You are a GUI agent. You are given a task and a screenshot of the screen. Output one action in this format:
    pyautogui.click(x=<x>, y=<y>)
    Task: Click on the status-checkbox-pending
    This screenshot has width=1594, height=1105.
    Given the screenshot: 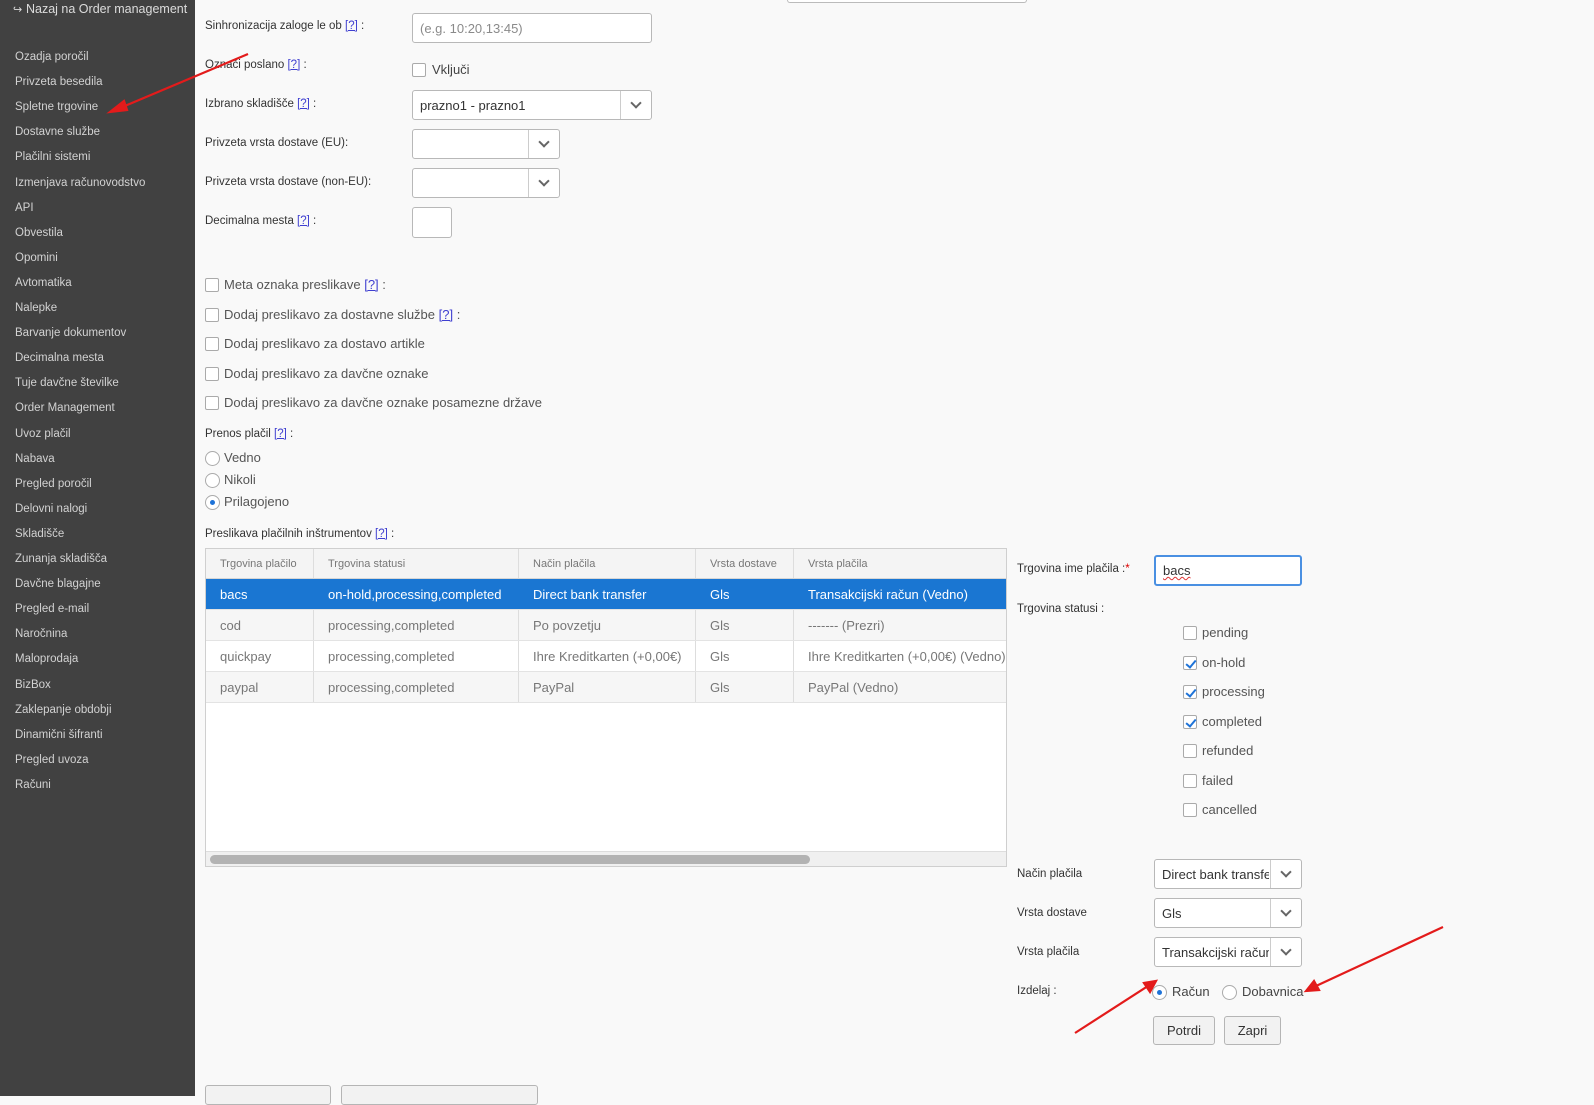 What is the action you would take?
    pyautogui.click(x=1190, y=633)
    